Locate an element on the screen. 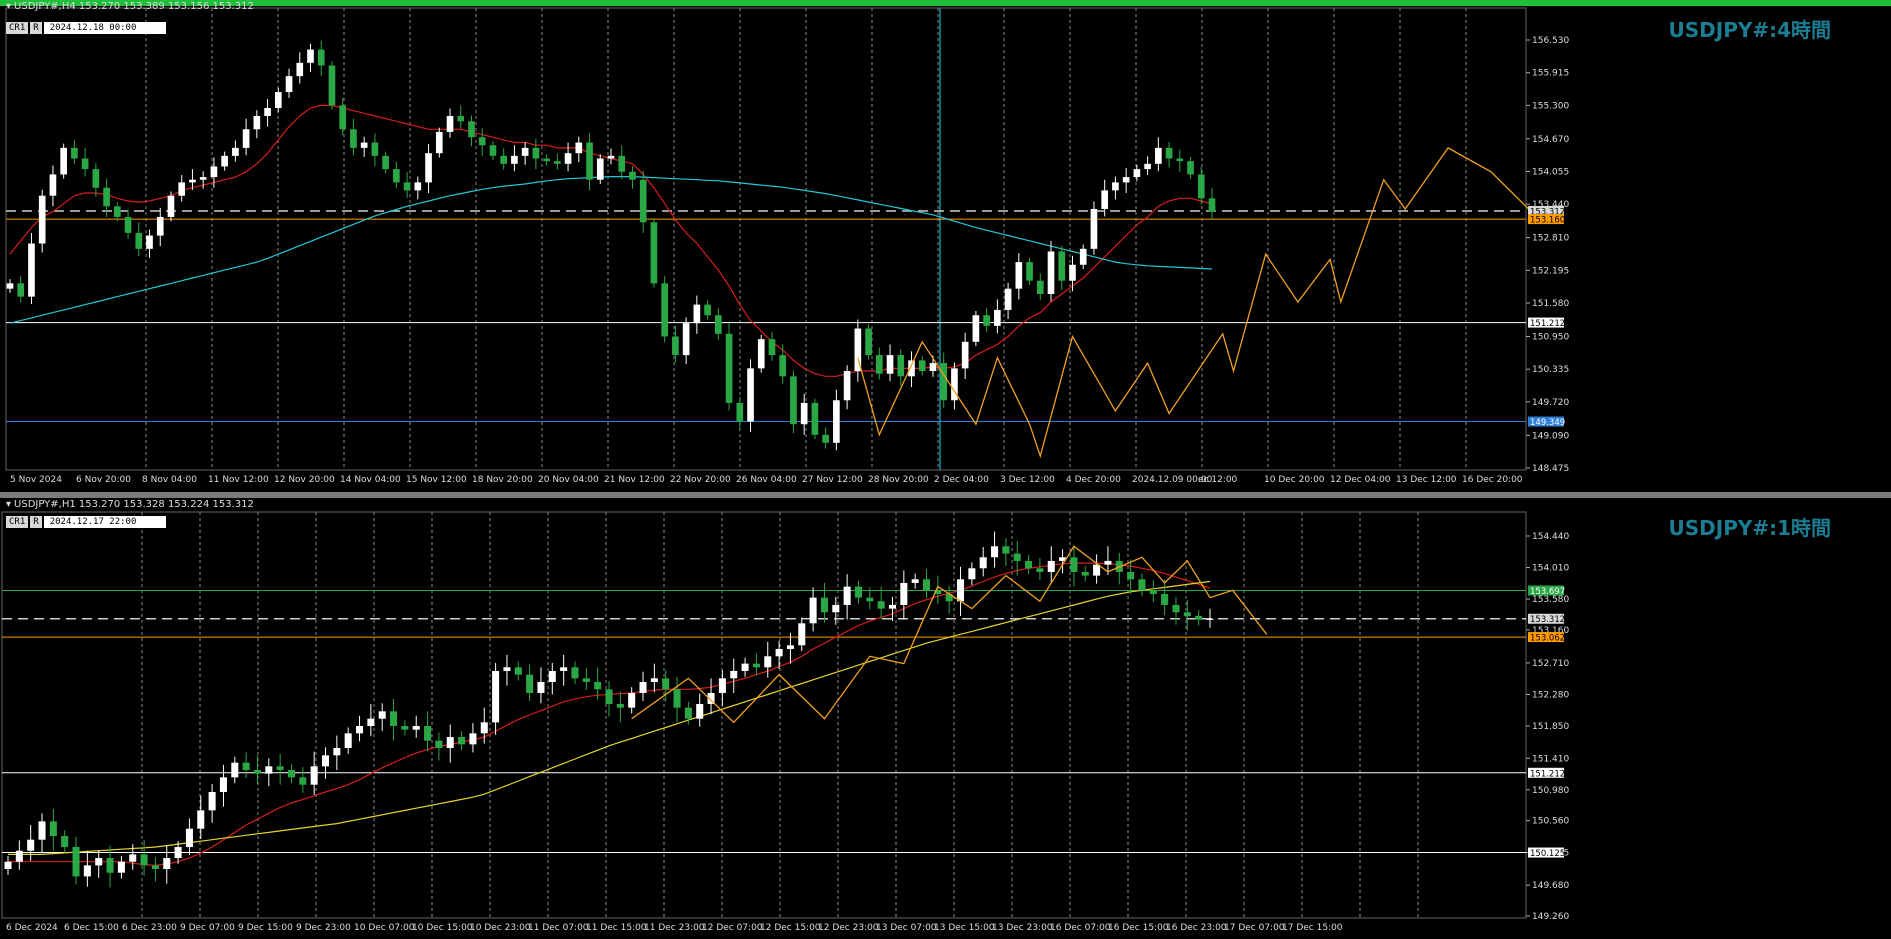 This screenshot has width=1891, height=939. x-tick-label: 4 Dec 20:00 is located at coordinates (1093, 480).